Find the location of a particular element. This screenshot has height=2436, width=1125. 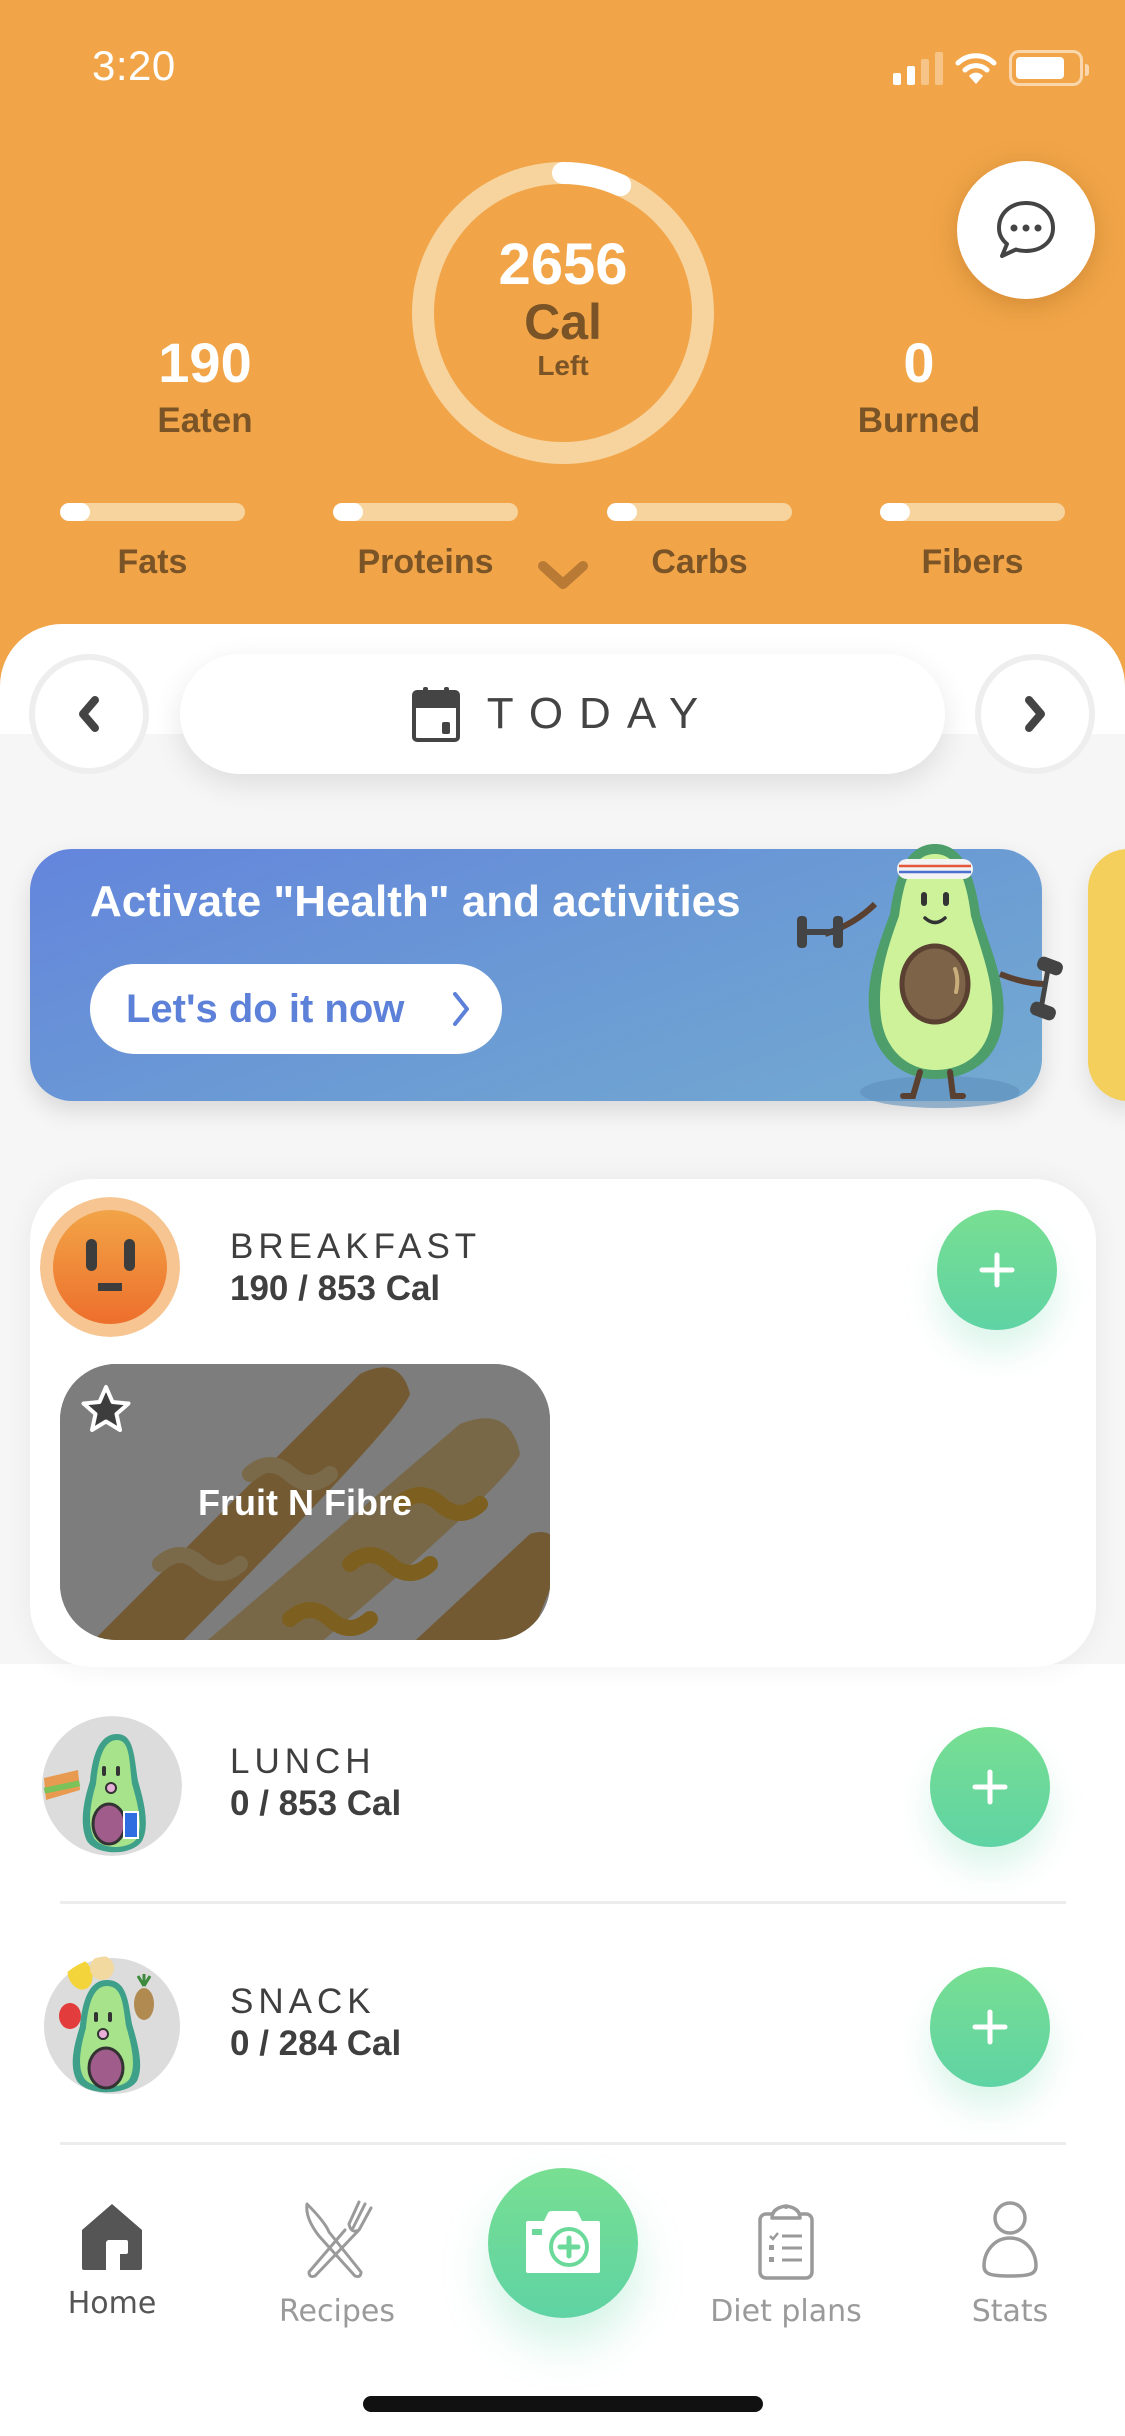

calories-unit: Cal is located at coordinates (563, 321).